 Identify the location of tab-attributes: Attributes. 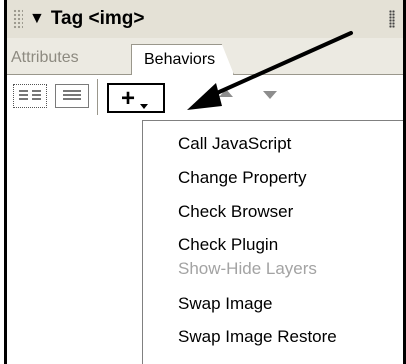
(45, 58).